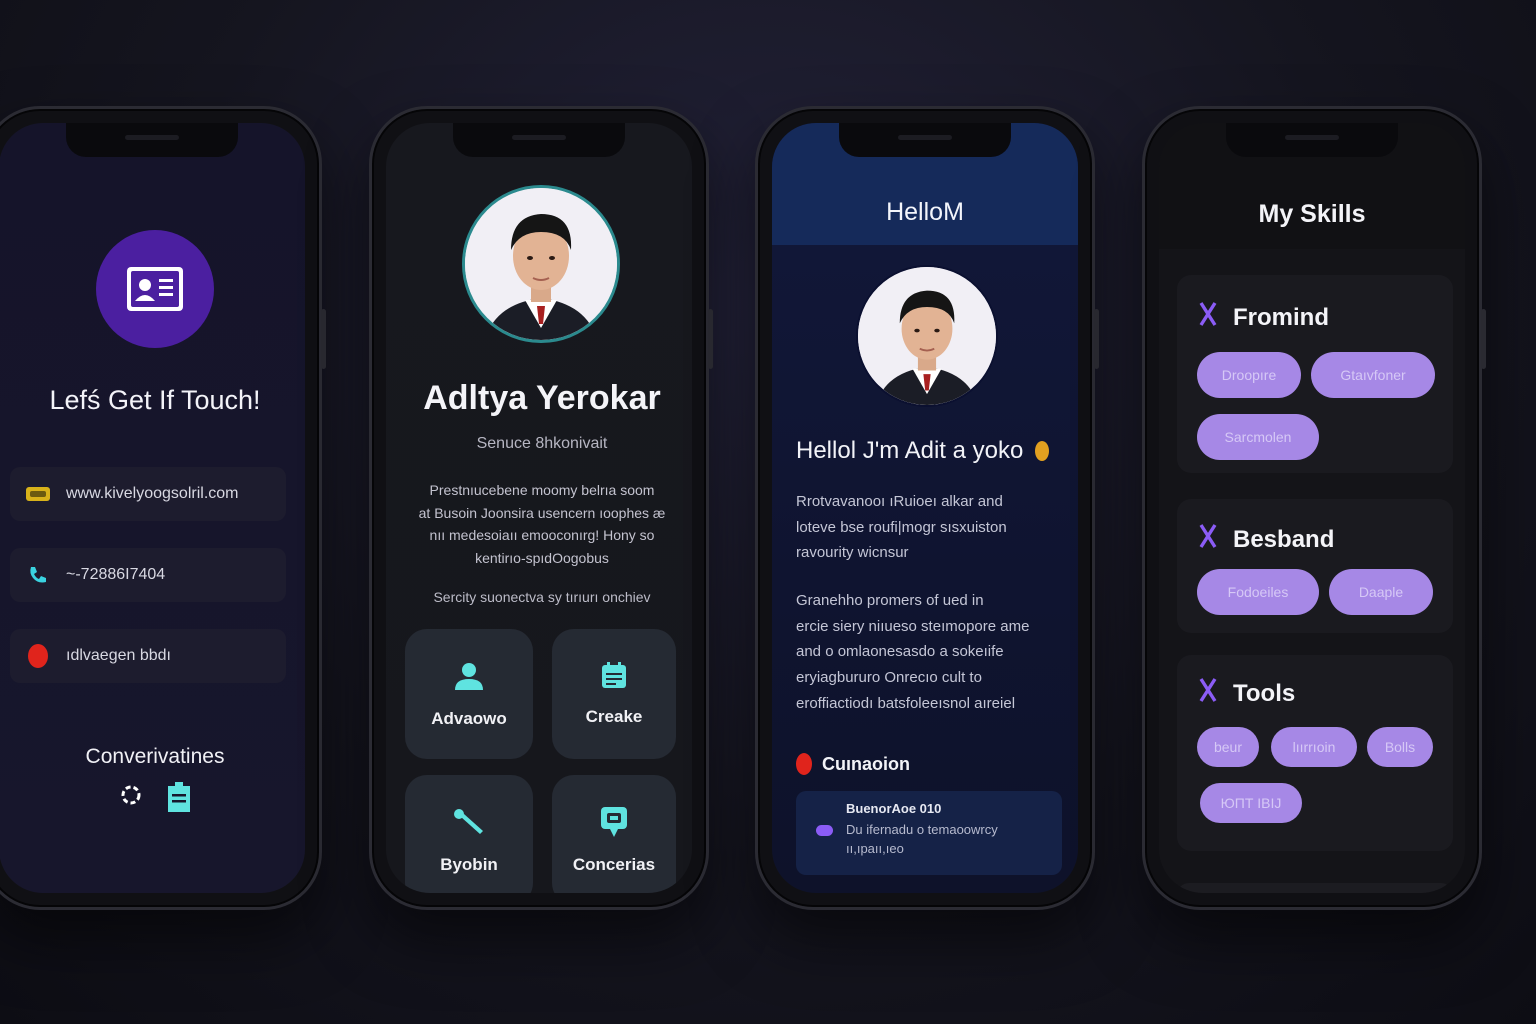 This screenshot has width=1536, height=1024. What do you see at coordinates (1228, 747) in the screenshot?
I see `skill-chip: beur` at bounding box center [1228, 747].